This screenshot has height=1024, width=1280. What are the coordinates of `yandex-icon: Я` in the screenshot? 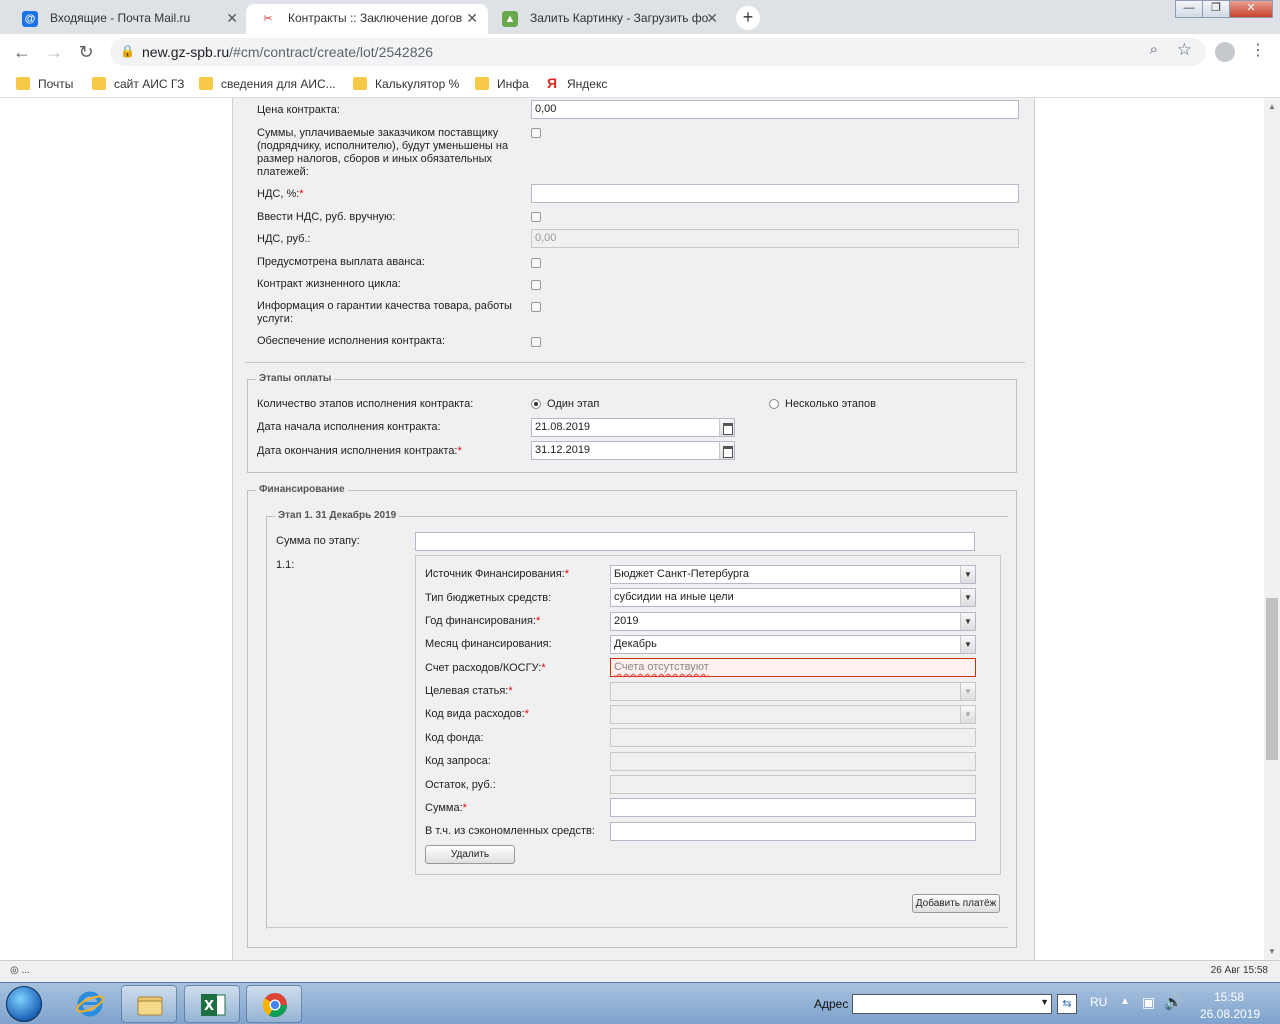 It's located at (552, 83).